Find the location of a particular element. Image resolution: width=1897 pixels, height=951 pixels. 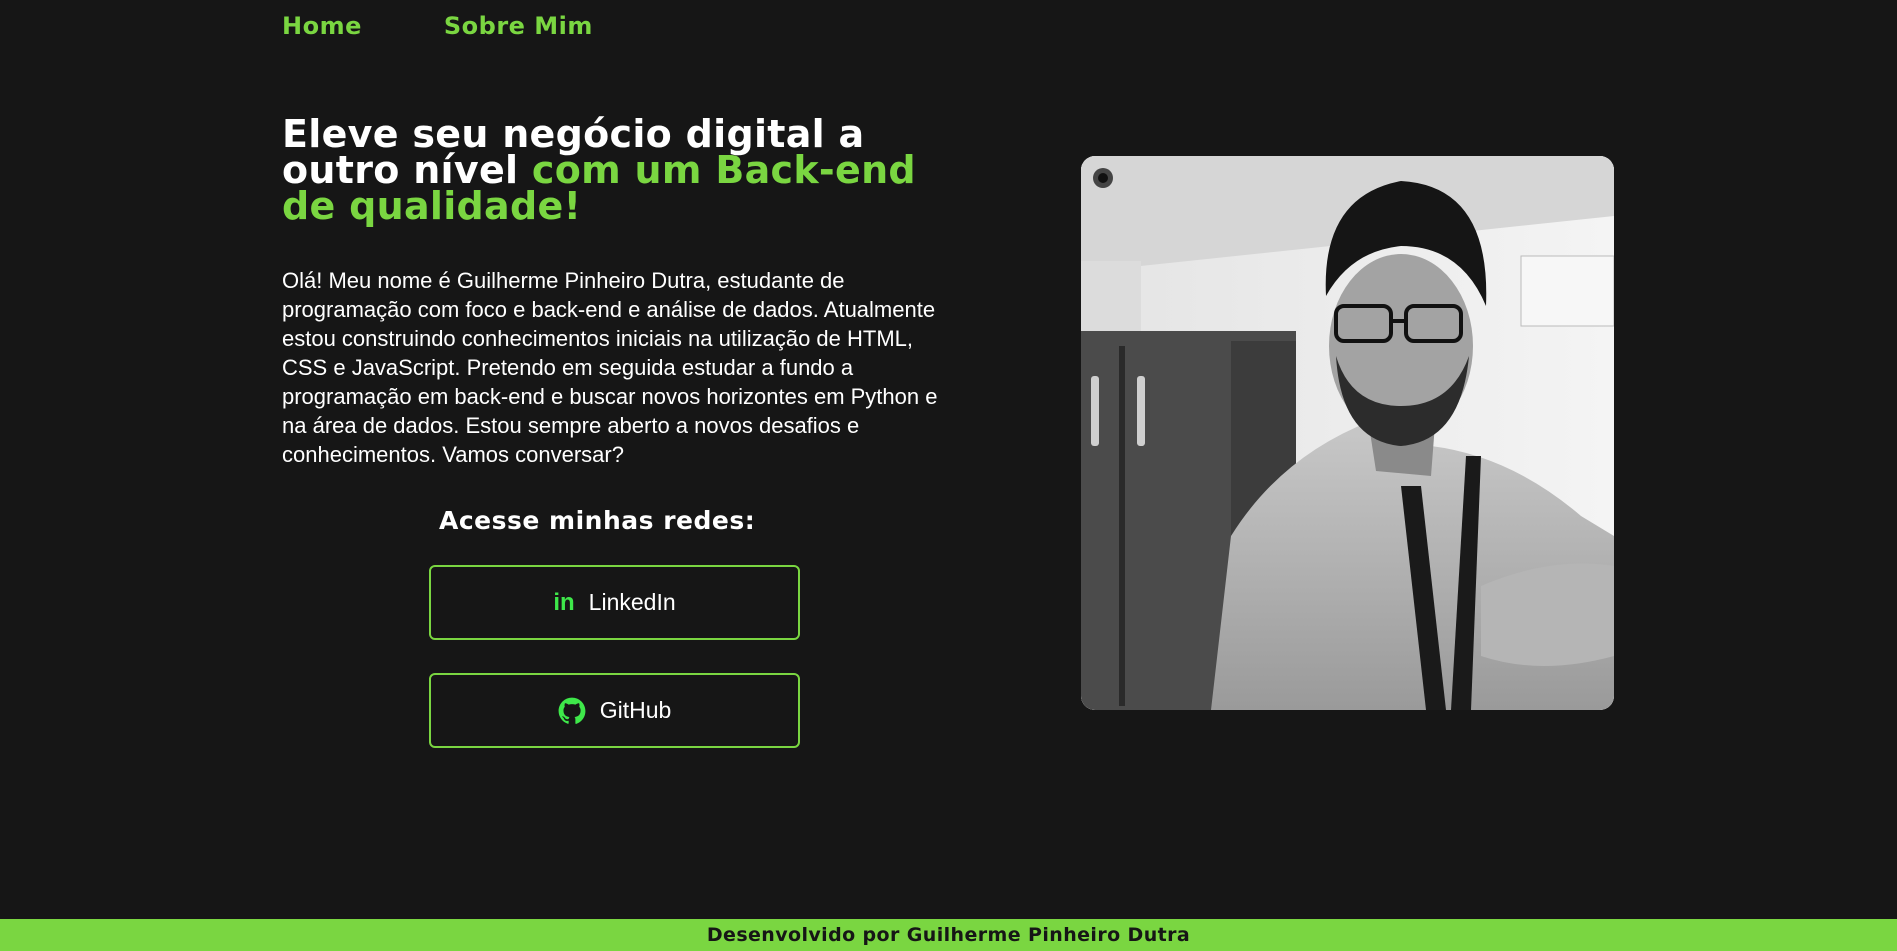

linkedin-icon: in is located at coordinates (563, 603).